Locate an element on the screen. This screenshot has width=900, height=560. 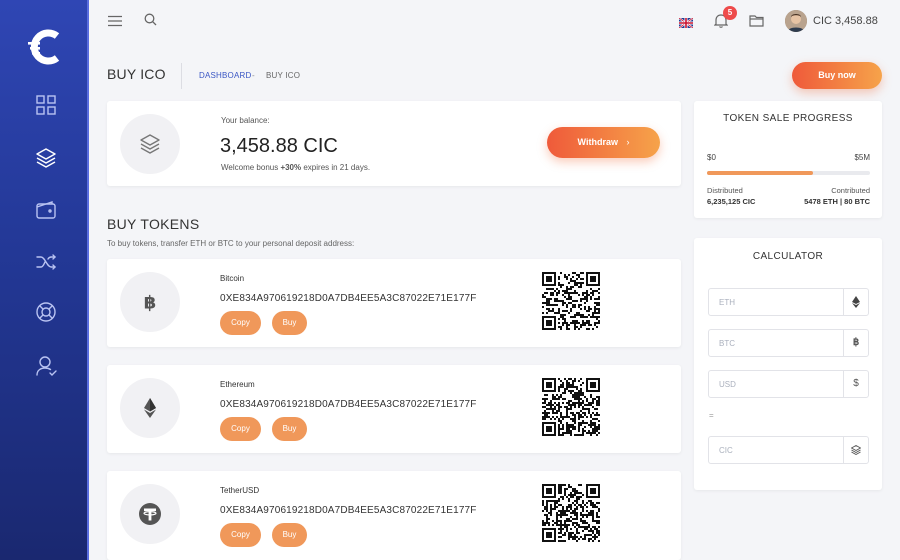
btc-input: BTC ฿ is located at coordinates (788, 343).